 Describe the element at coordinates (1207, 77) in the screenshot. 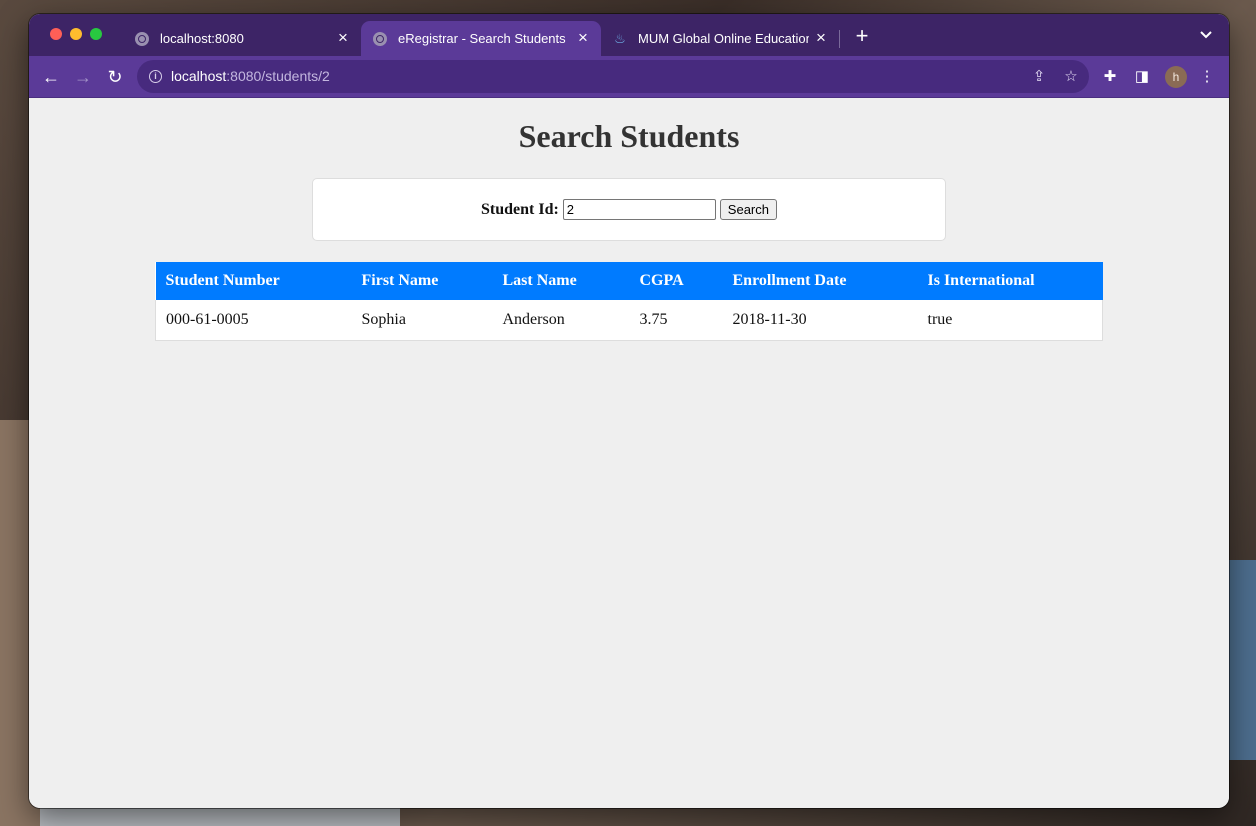

I see `menu-icon: ⋮` at that location.